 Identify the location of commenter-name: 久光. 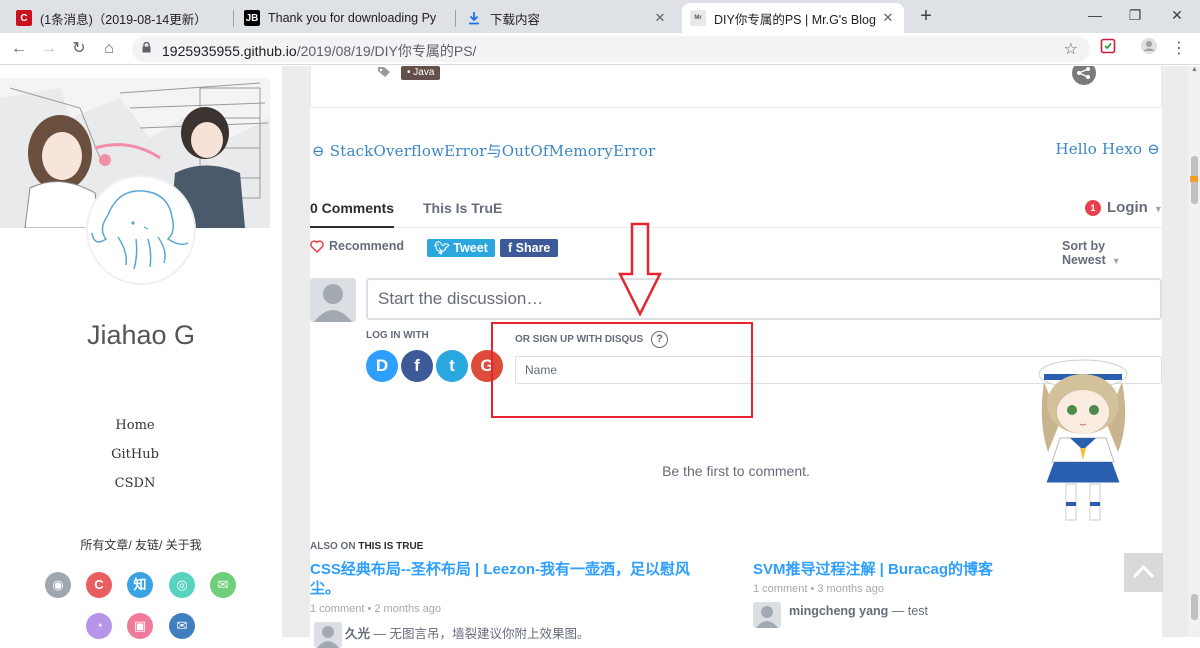
(358, 634).